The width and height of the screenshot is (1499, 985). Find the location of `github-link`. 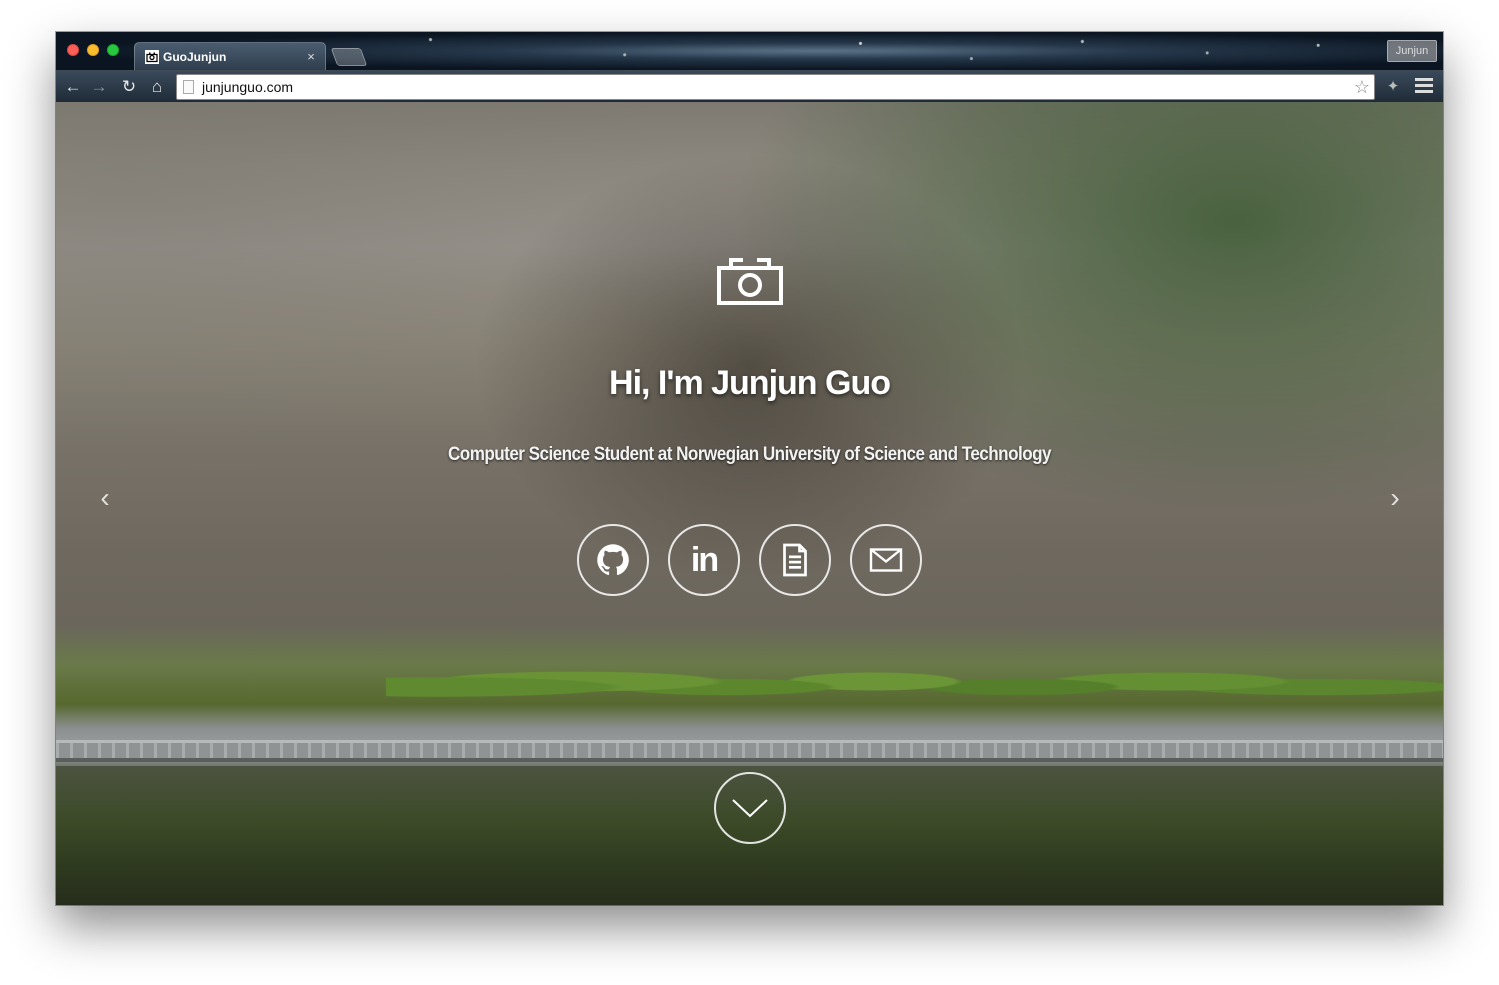

github-link is located at coordinates (613, 560).